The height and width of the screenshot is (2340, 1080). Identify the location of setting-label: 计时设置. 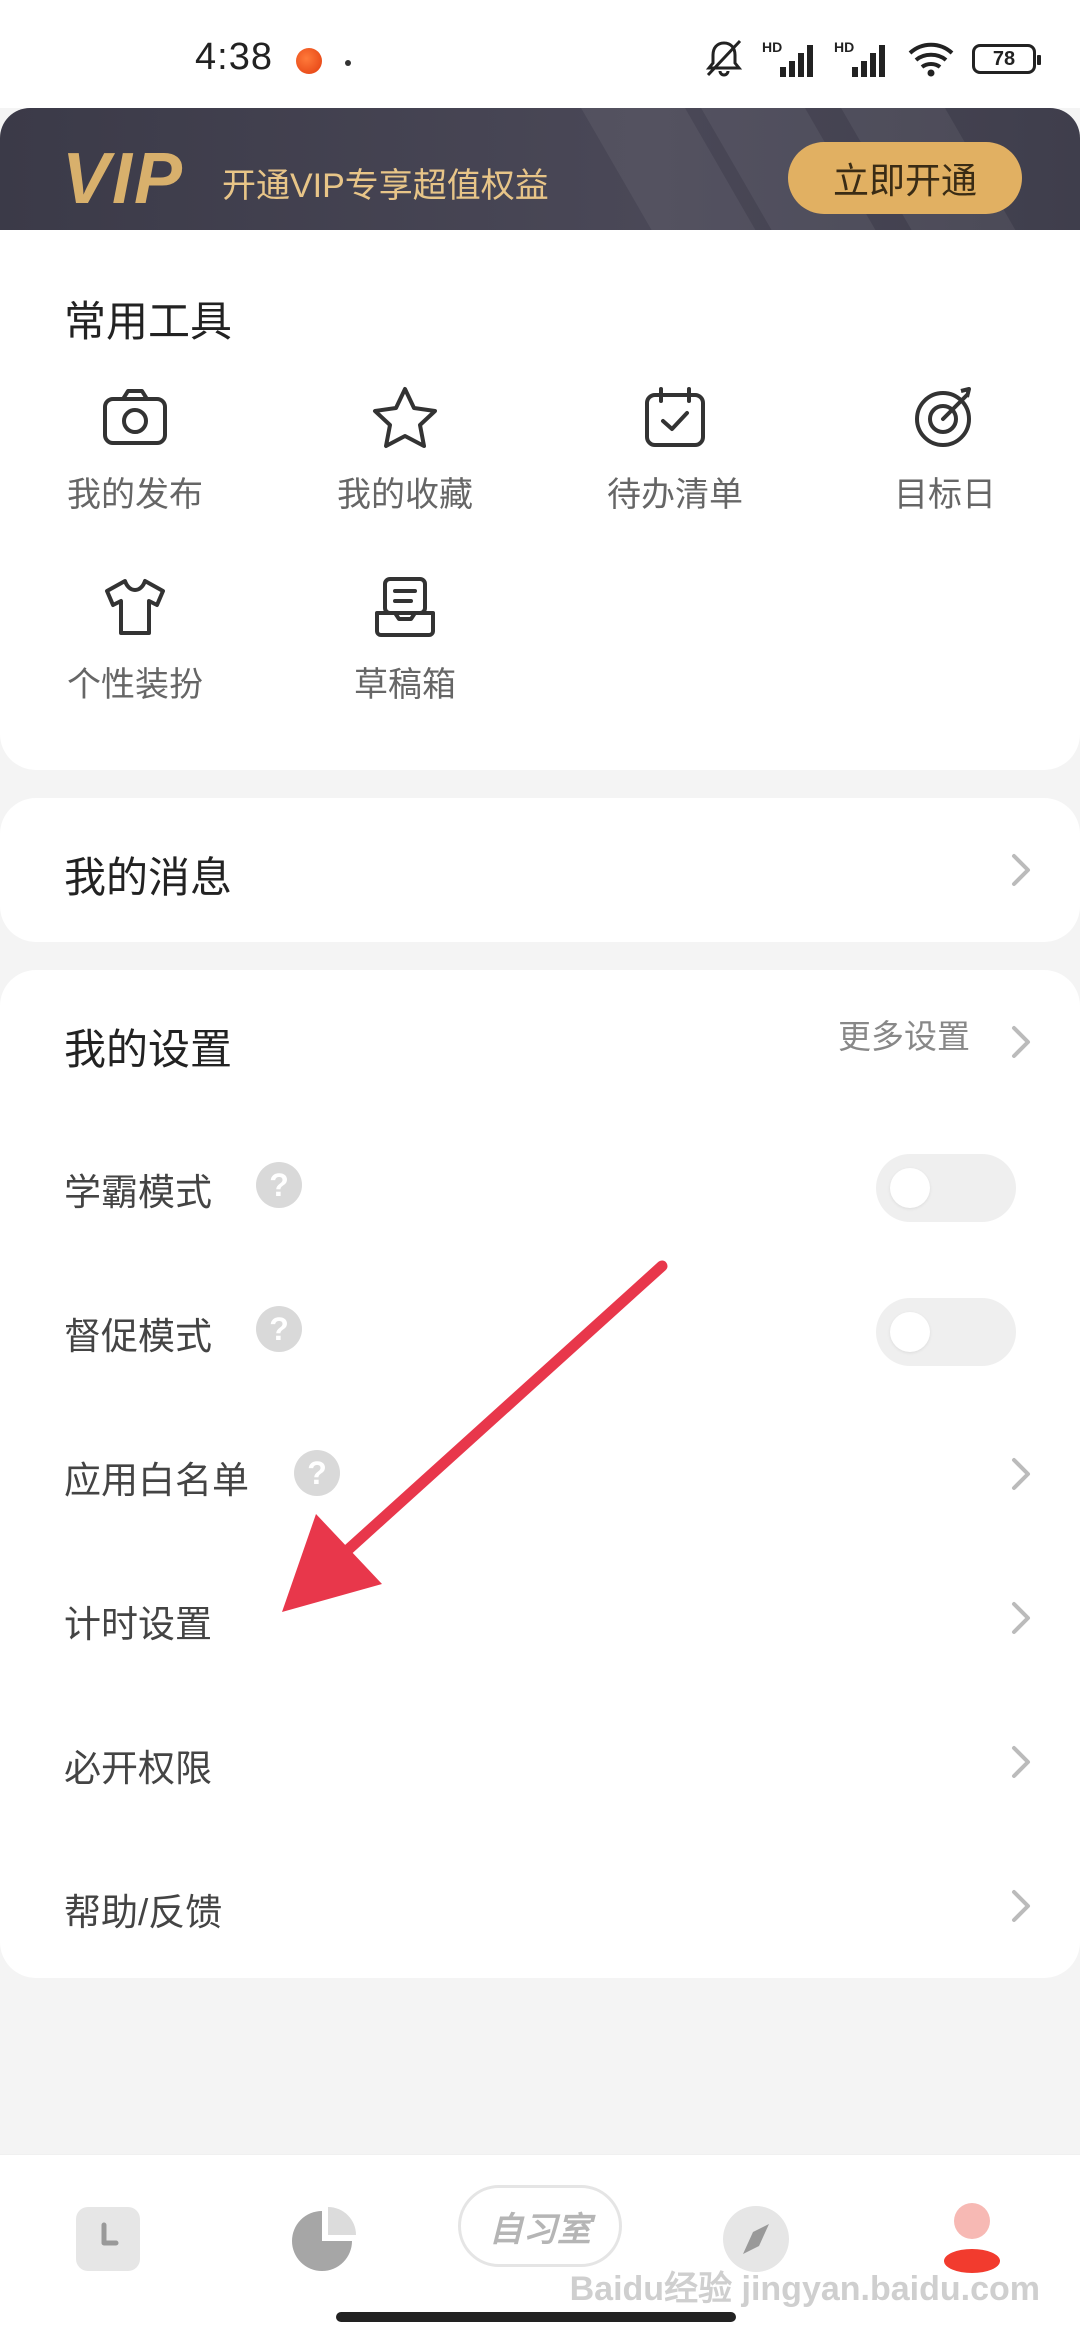
(138, 1624).